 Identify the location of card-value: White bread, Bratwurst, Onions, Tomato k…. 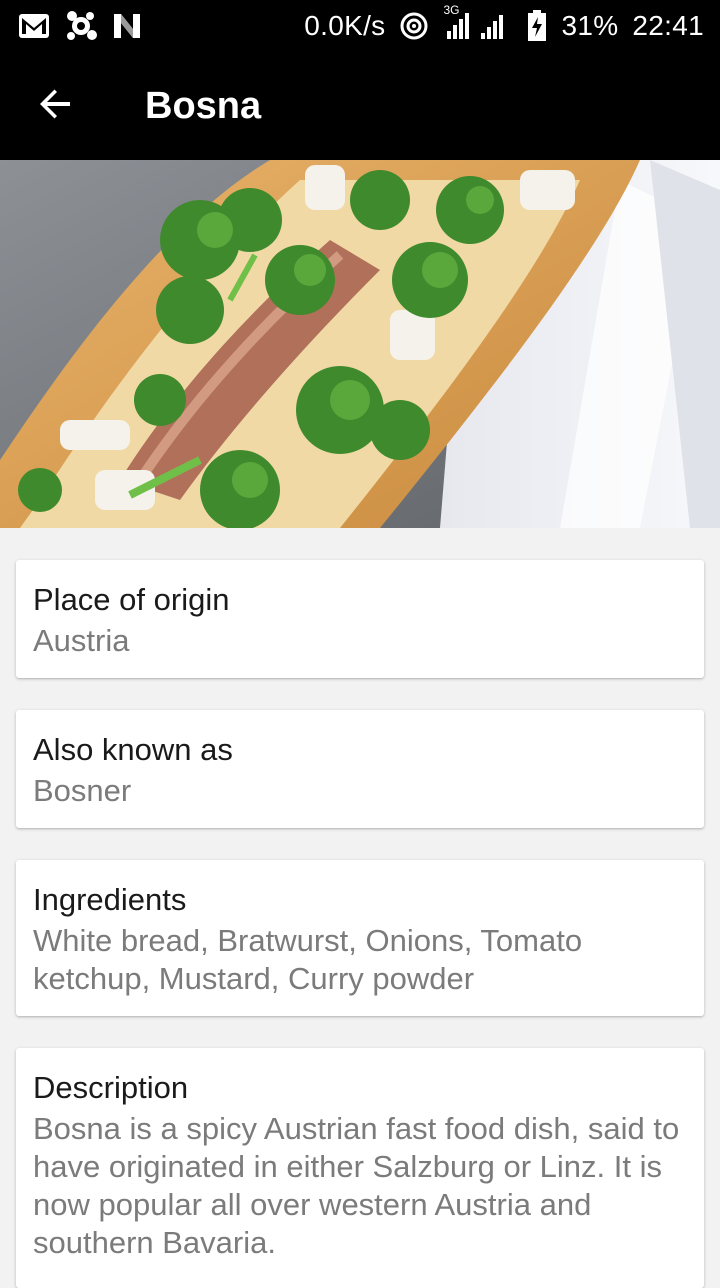
(308, 959).